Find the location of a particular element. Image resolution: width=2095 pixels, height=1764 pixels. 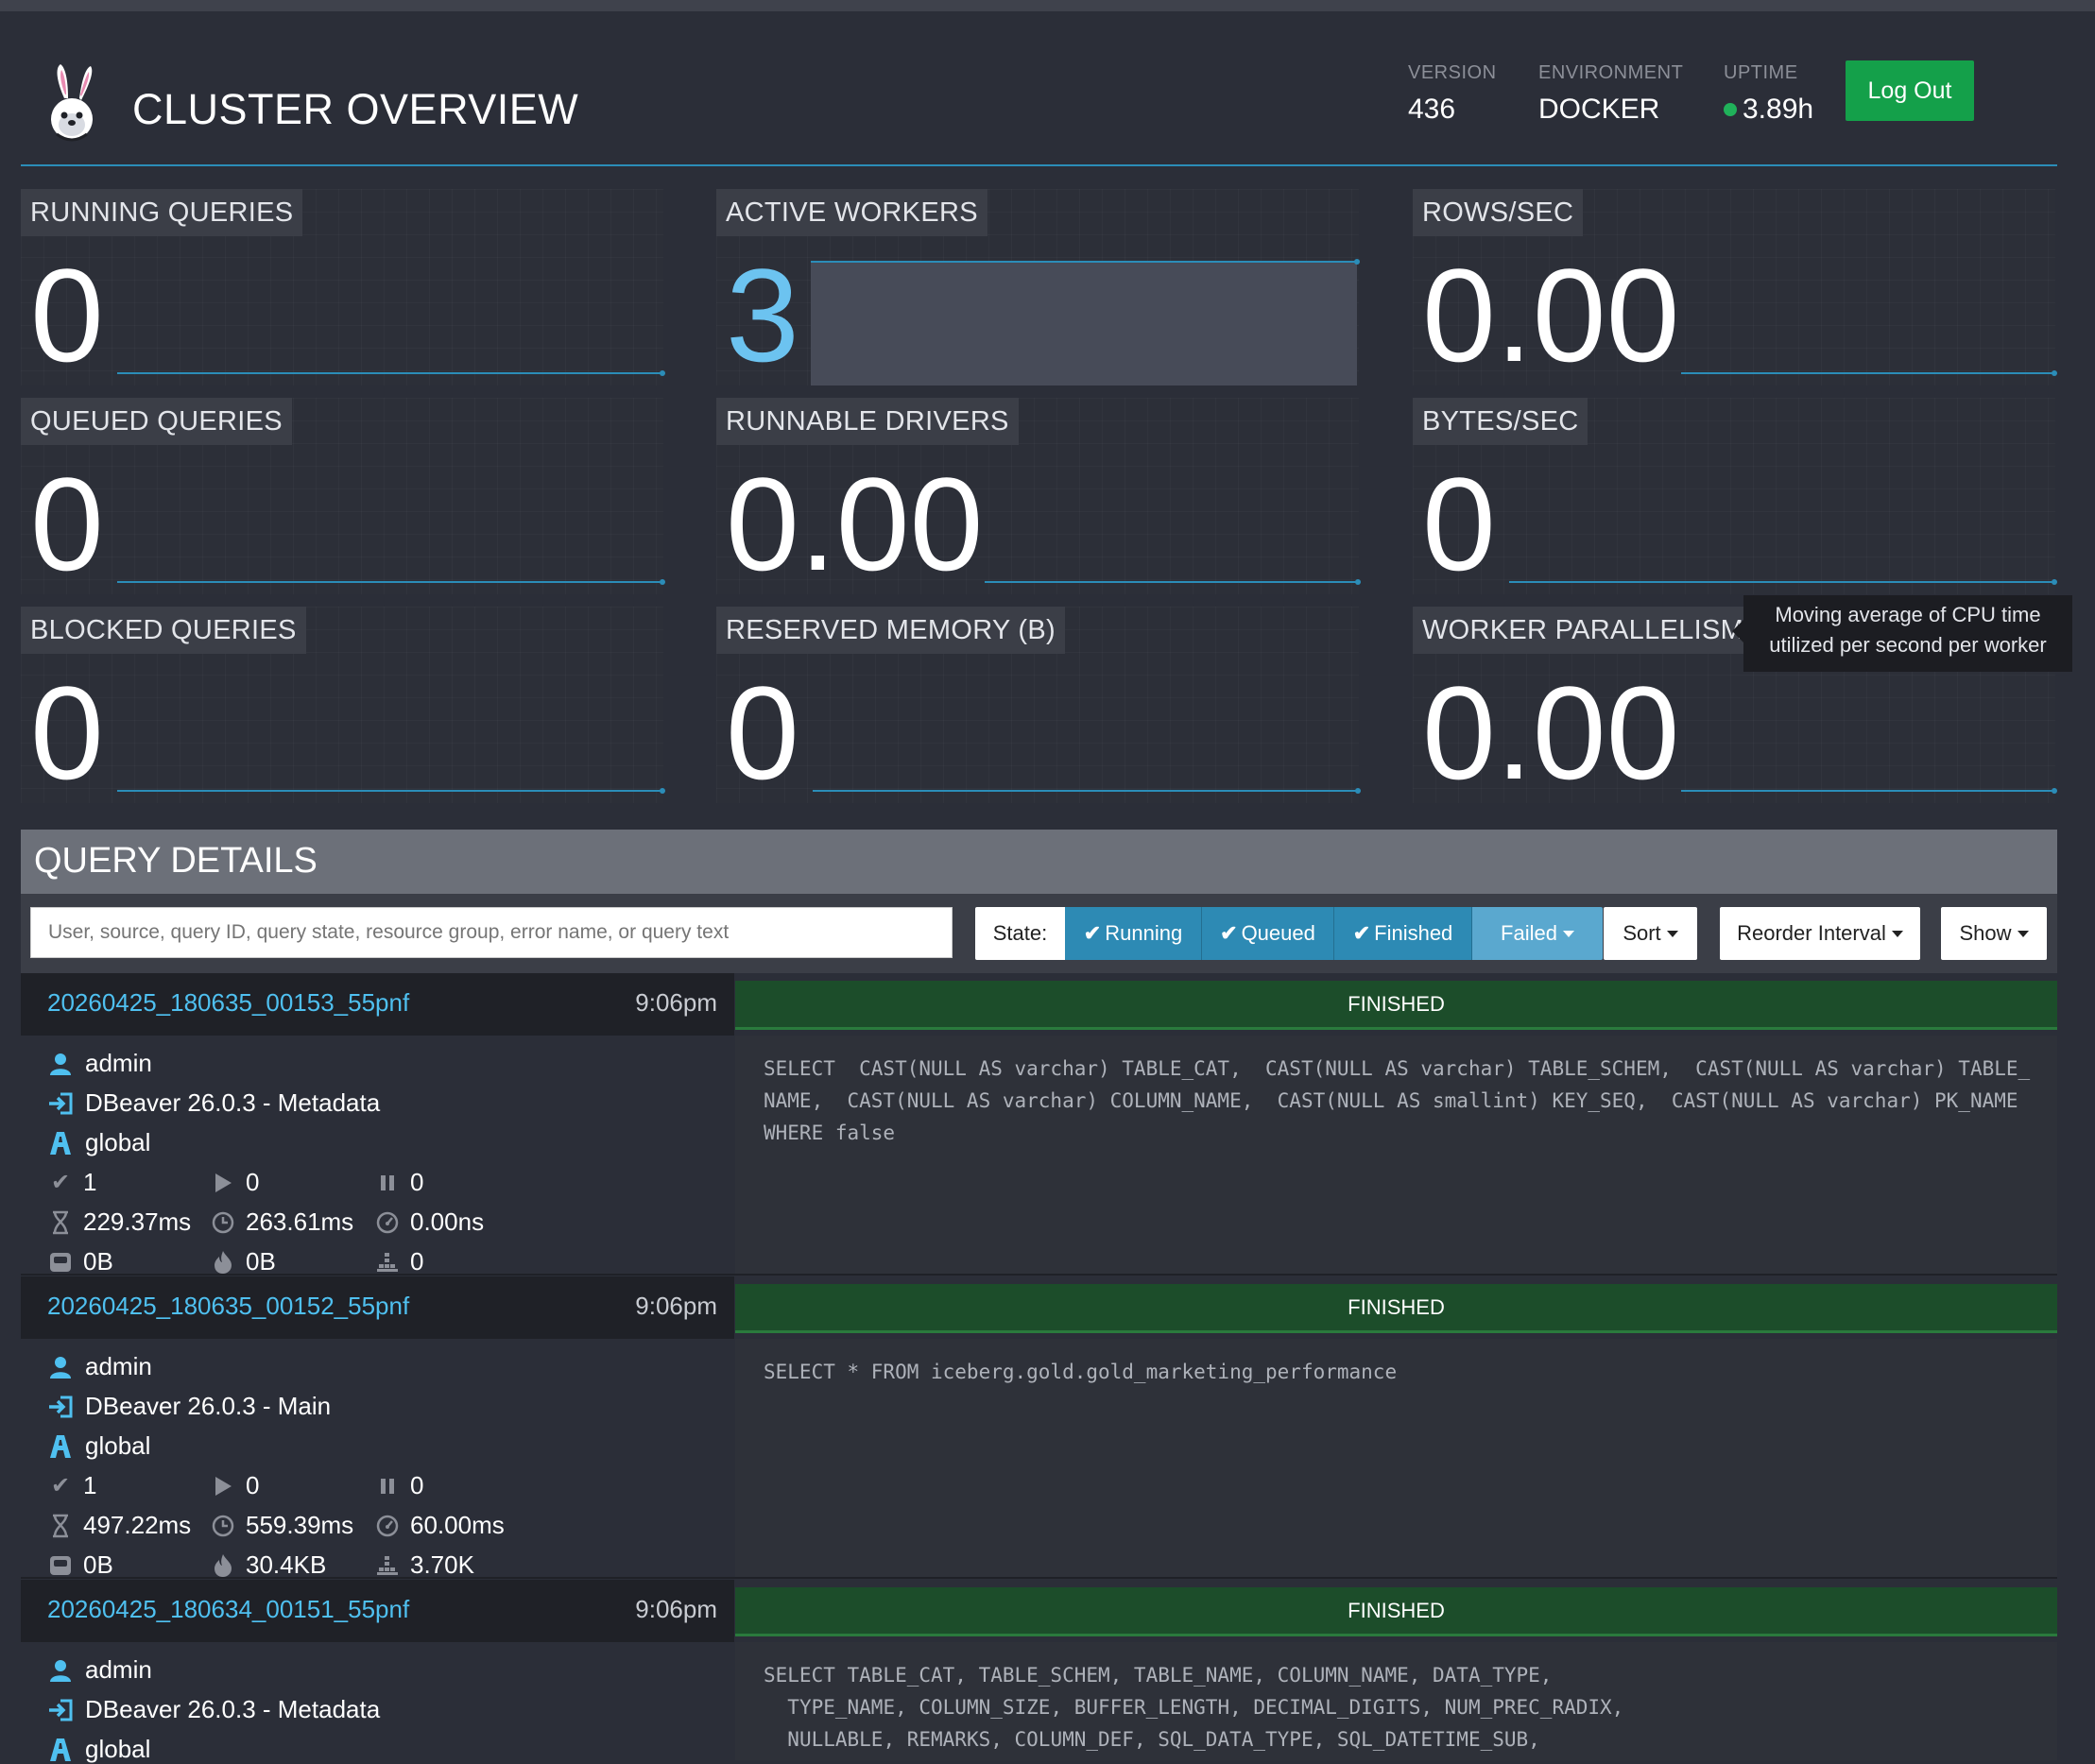

uptime-value: 3.89h is located at coordinates (1778, 109).